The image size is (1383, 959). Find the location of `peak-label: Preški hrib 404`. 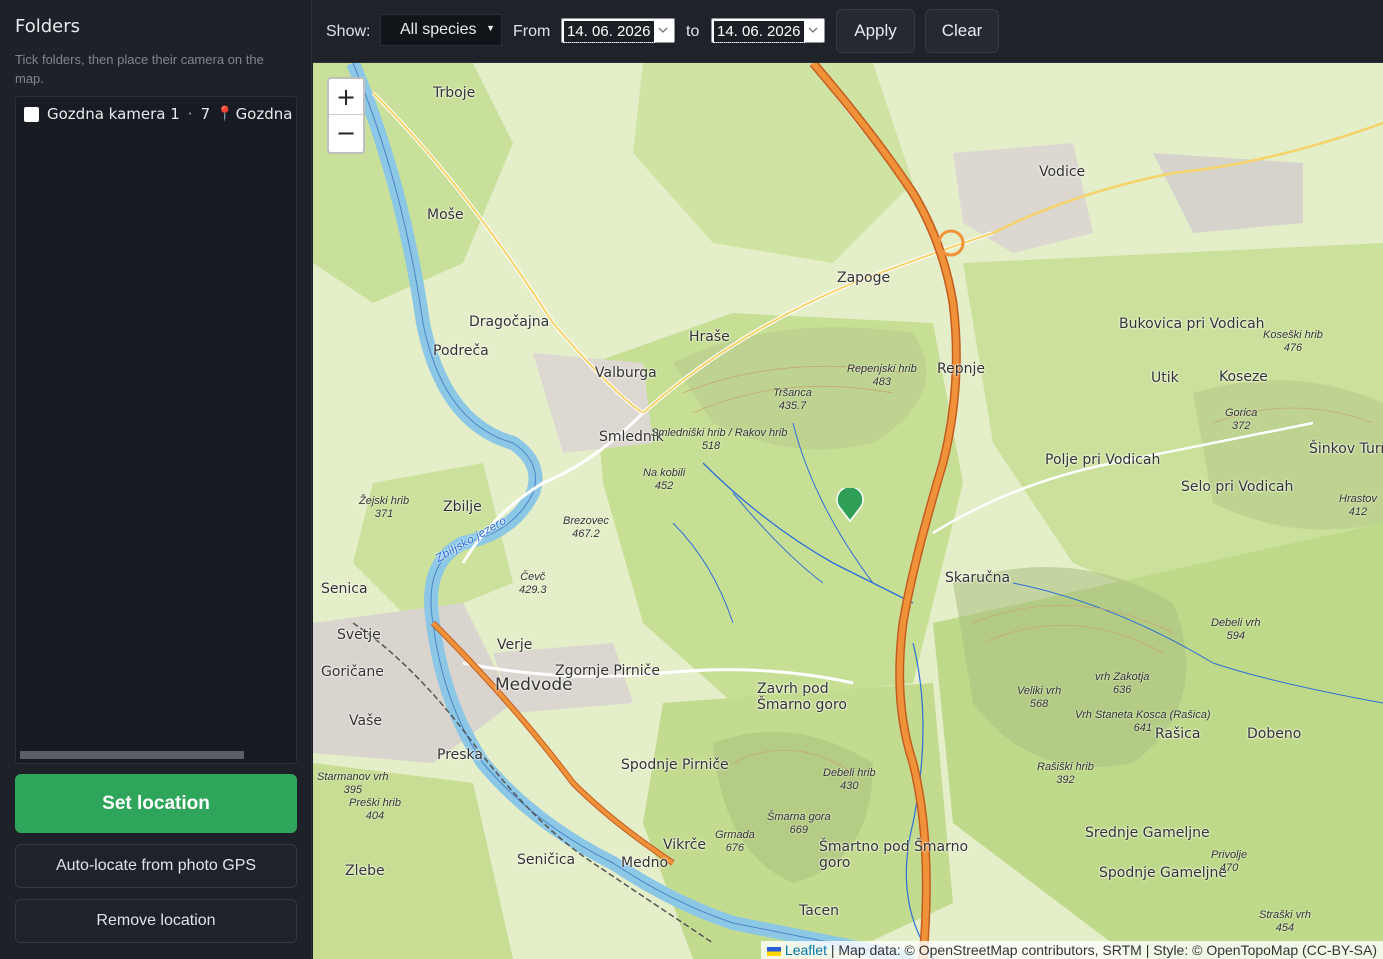

peak-label: Preški hrib 404 is located at coordinates (375, 809).